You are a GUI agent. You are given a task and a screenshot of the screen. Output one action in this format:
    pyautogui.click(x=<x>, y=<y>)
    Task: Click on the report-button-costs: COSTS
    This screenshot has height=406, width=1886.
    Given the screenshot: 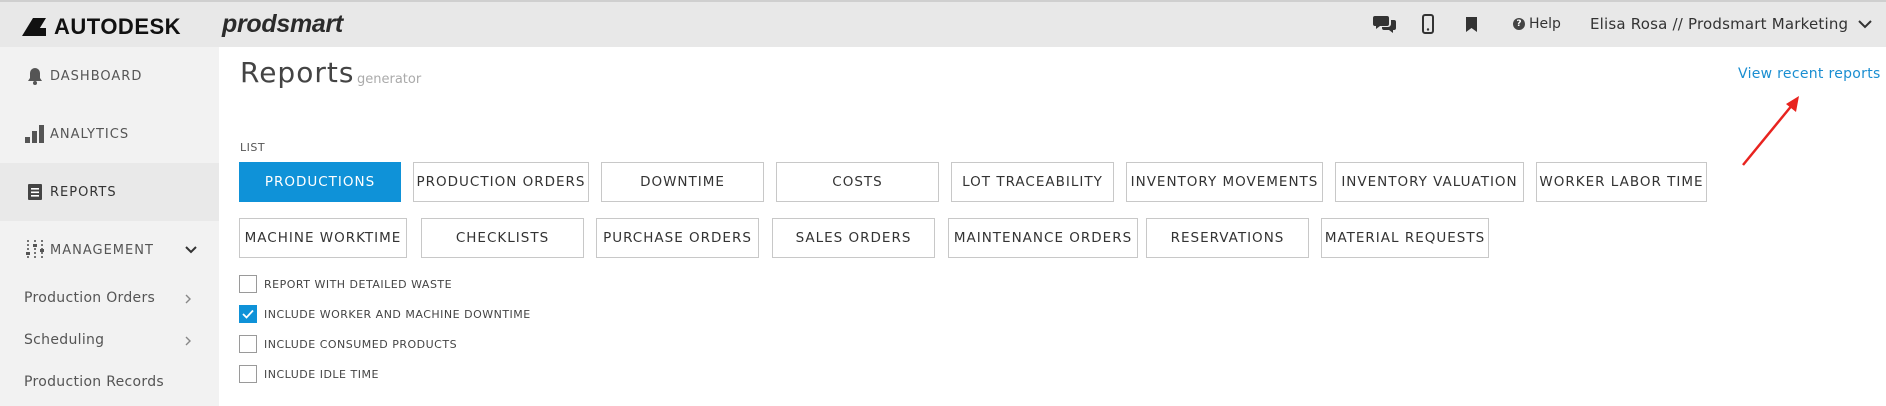 What is the action you would take?
    pyautogui.click(x=857, y=182)
    